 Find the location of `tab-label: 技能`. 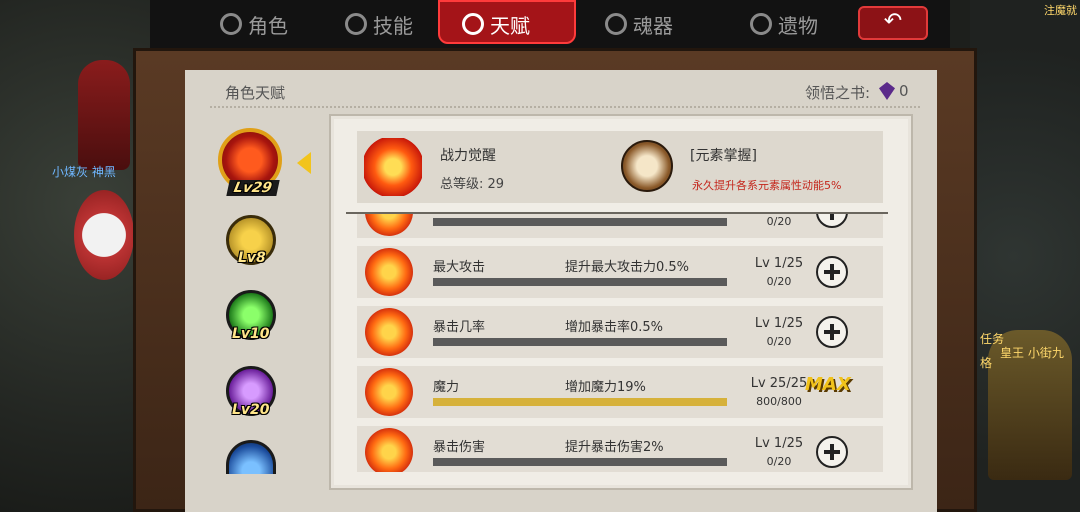

tab-label: 技能 is located at coordinates (393, 25).